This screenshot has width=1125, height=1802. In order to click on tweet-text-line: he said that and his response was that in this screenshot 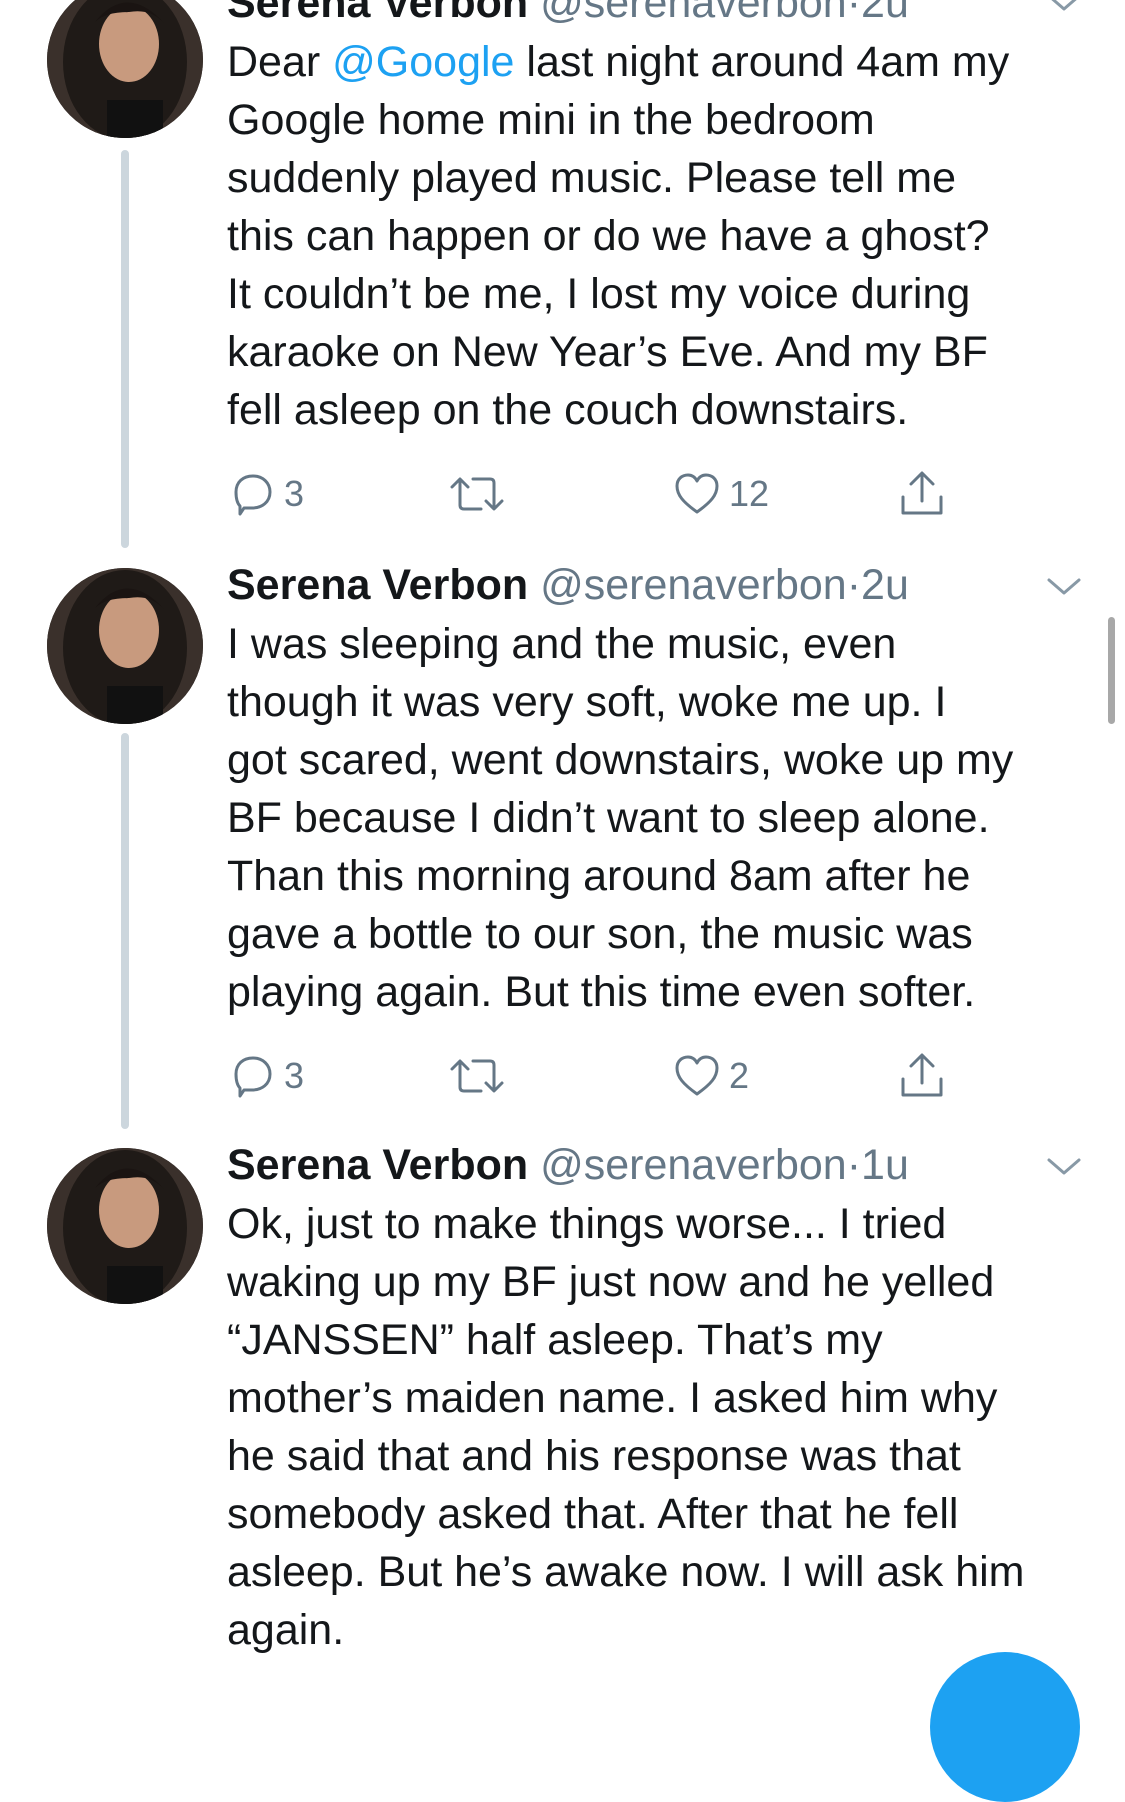, I will do `click(594, 1456)`.